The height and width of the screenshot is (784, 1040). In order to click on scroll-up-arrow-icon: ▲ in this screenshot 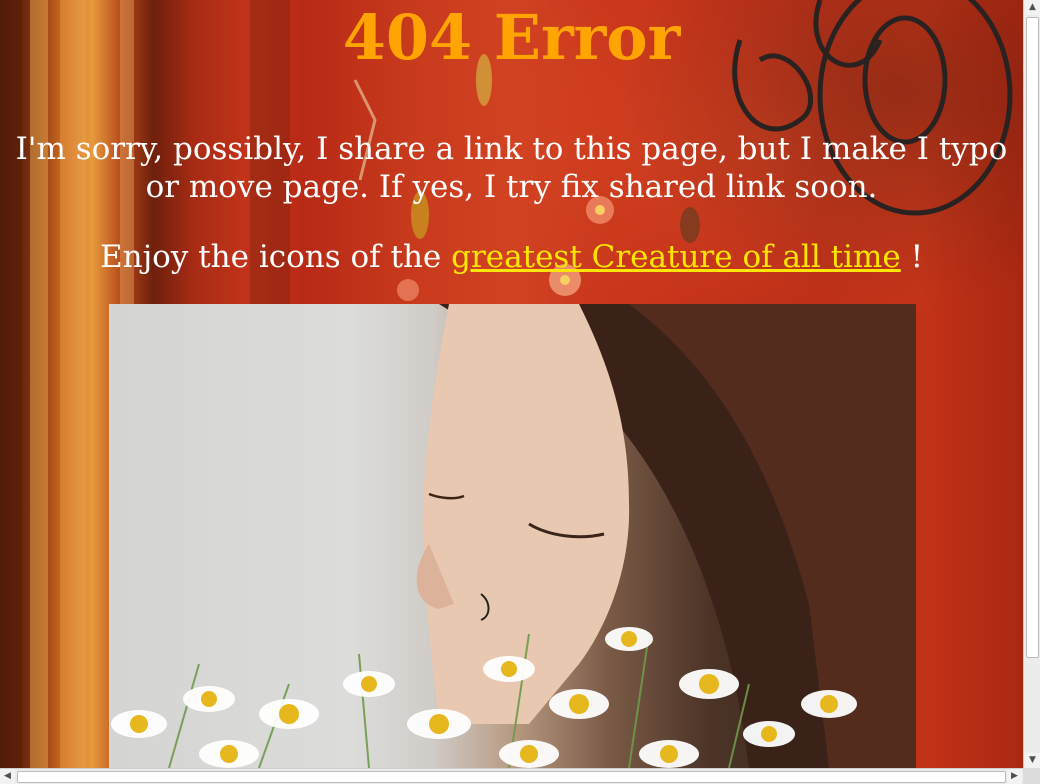, I will do `click(1032, 7)`.